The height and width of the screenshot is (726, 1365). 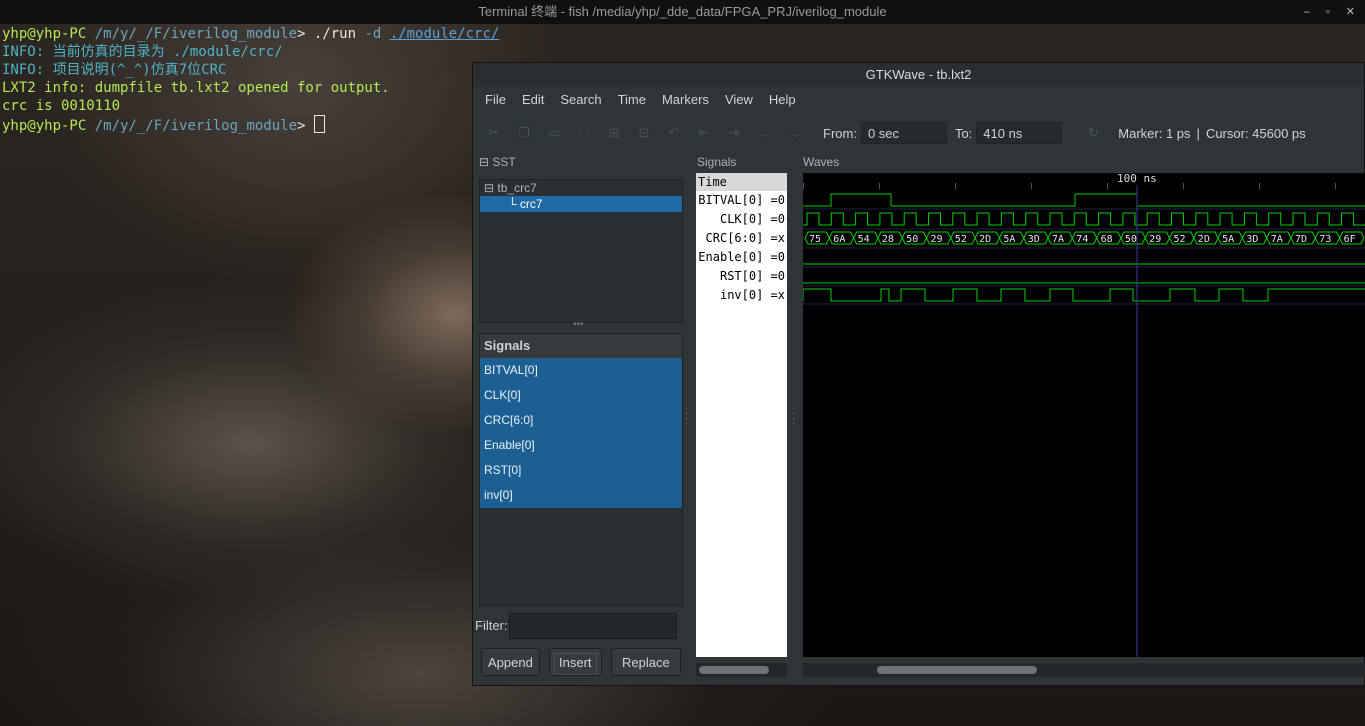 What do you see at coordinates (581, 445) in the screenshot?
I see `signal-item: Enable[0]` at bounding box center [581, 445].